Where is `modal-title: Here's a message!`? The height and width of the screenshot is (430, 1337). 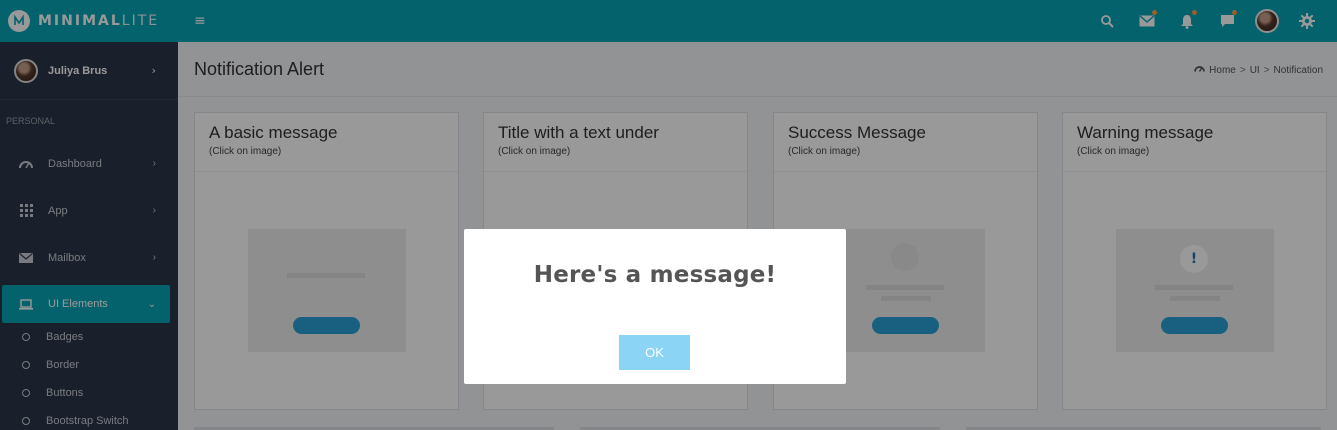
modal-title: Here's a message! is located at coordinates (655, 275).